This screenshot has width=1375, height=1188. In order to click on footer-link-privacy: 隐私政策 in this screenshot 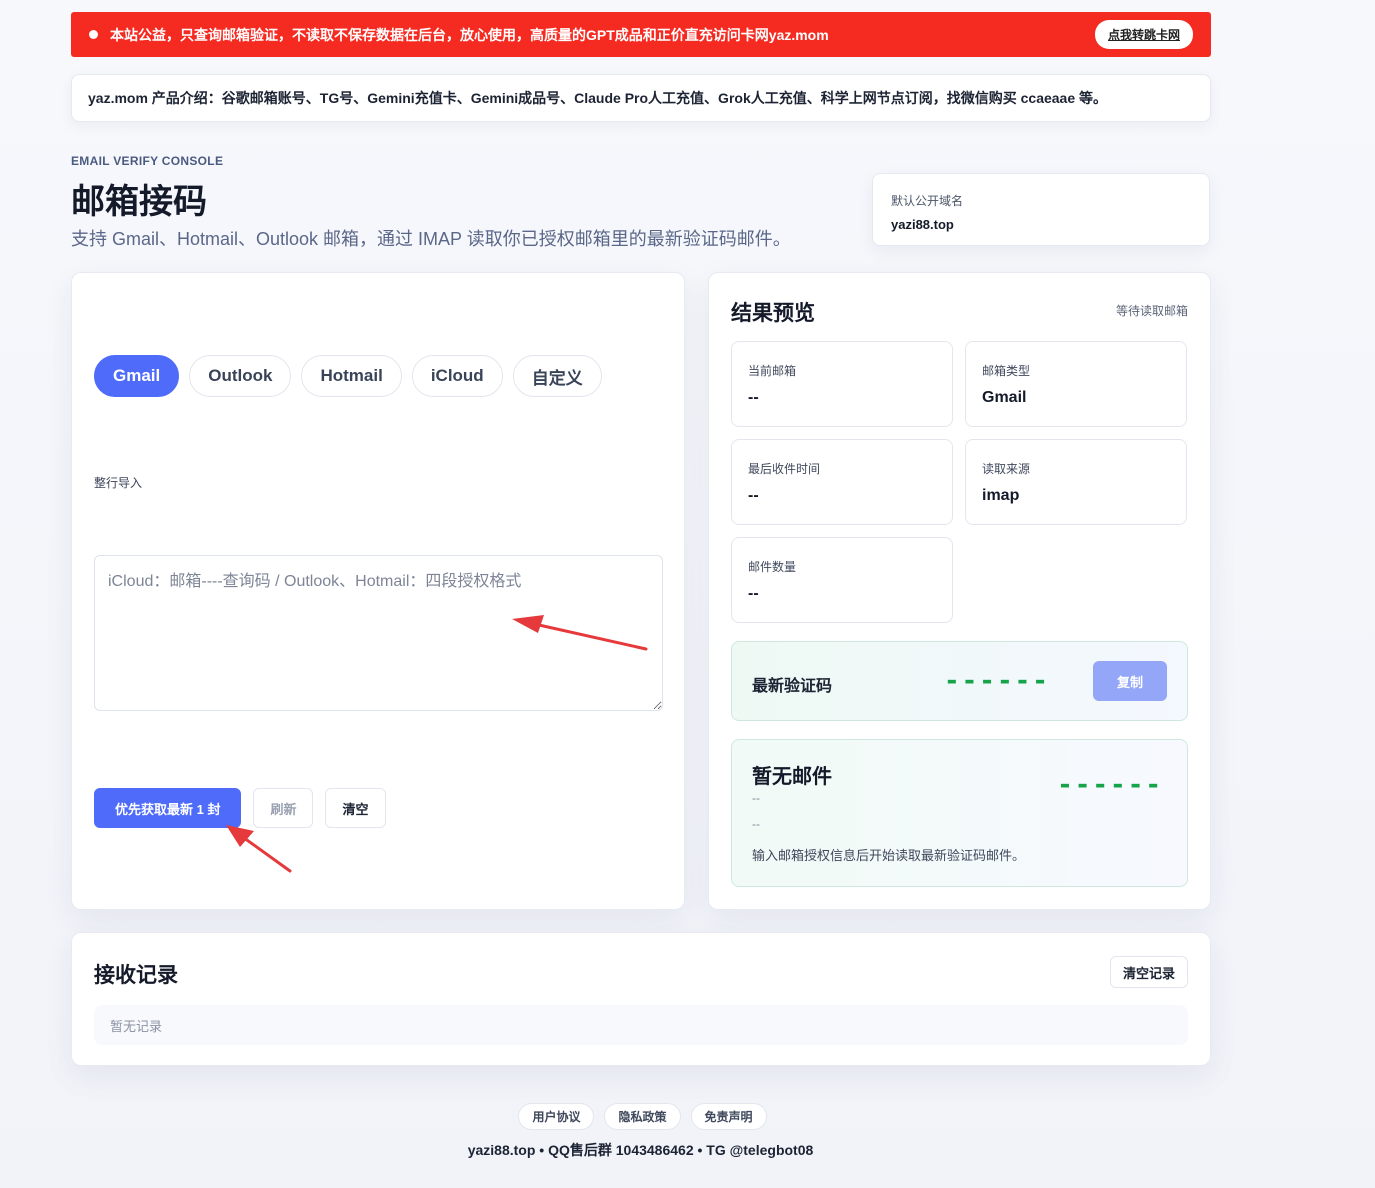, I will do `click(642, 1116)`.